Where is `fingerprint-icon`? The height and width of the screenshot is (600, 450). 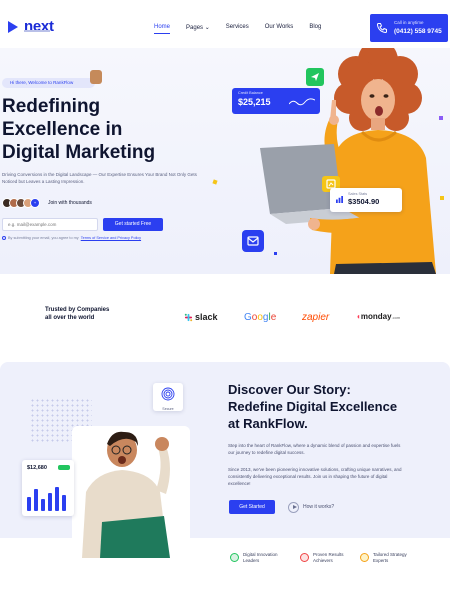
fingerprint-icon is located at coordinates (168, 394).